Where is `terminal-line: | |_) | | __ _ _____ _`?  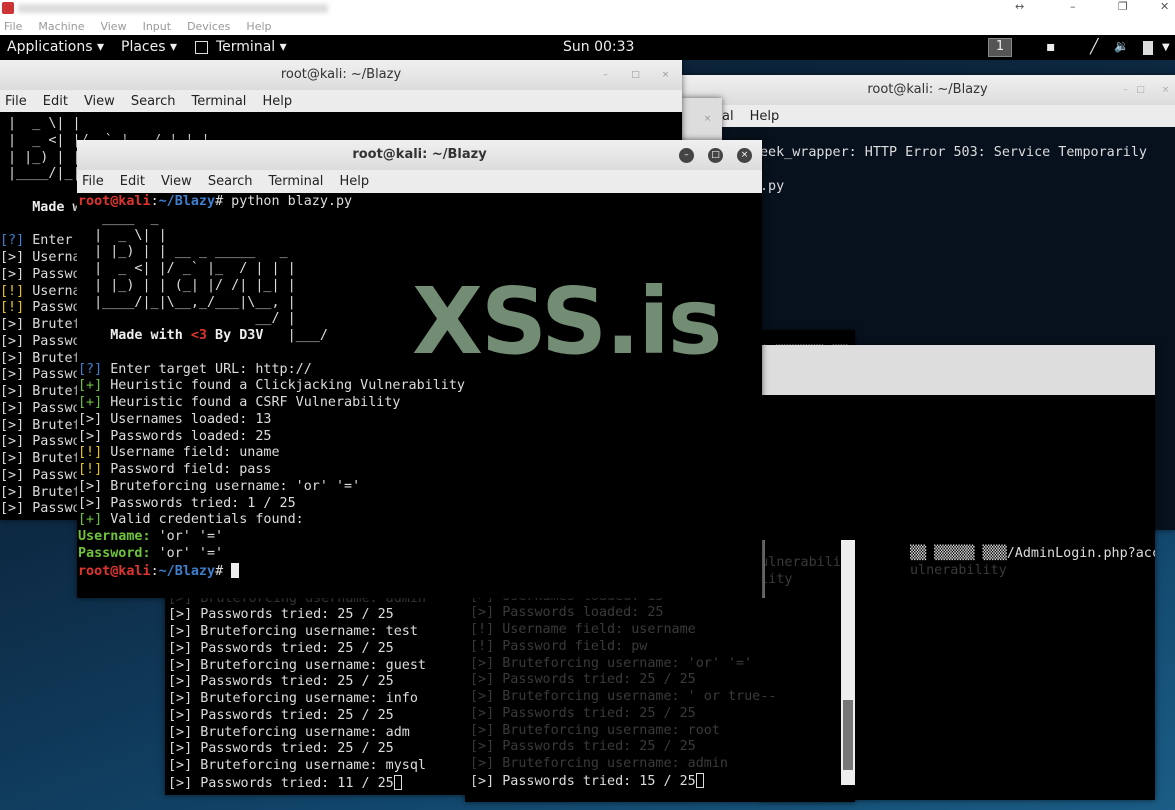
terminal-line: | |_) | | __ _ _____ _ is located at coordinates (271, 252).